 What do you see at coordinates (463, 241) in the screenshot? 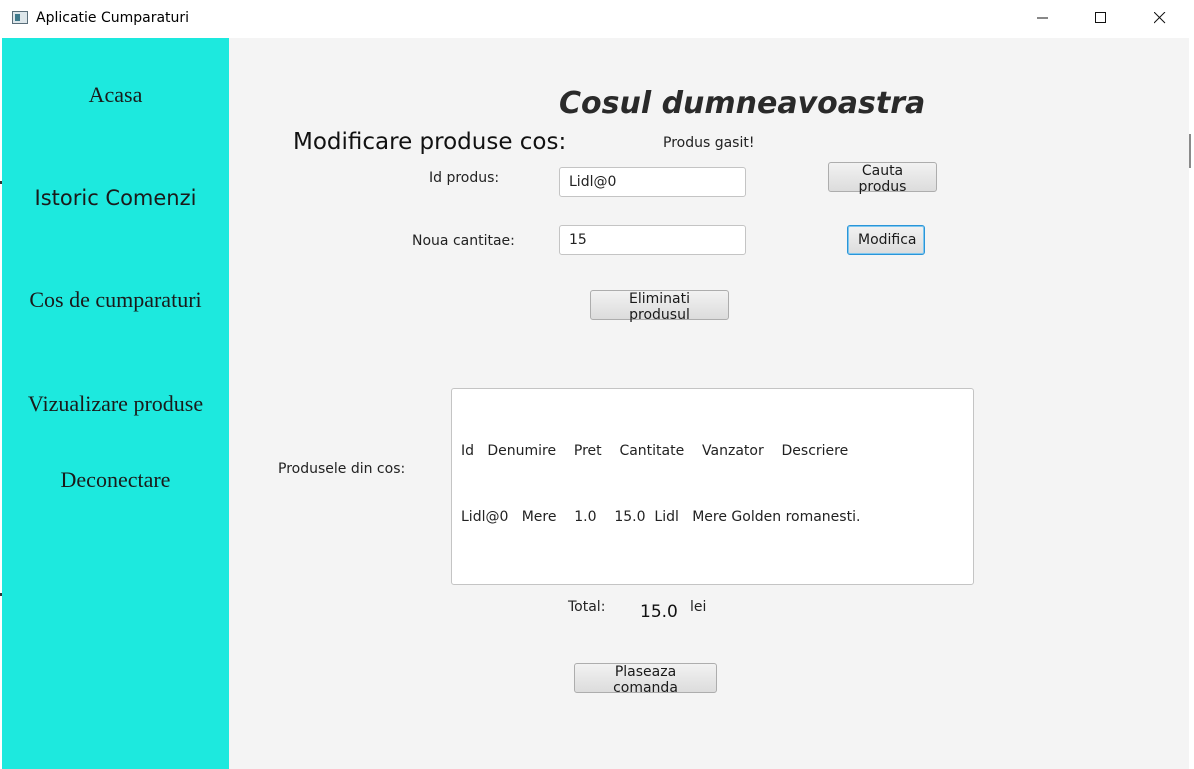
I see `quantity-label: Noua cantitae:` at bounding box center [463, 241].